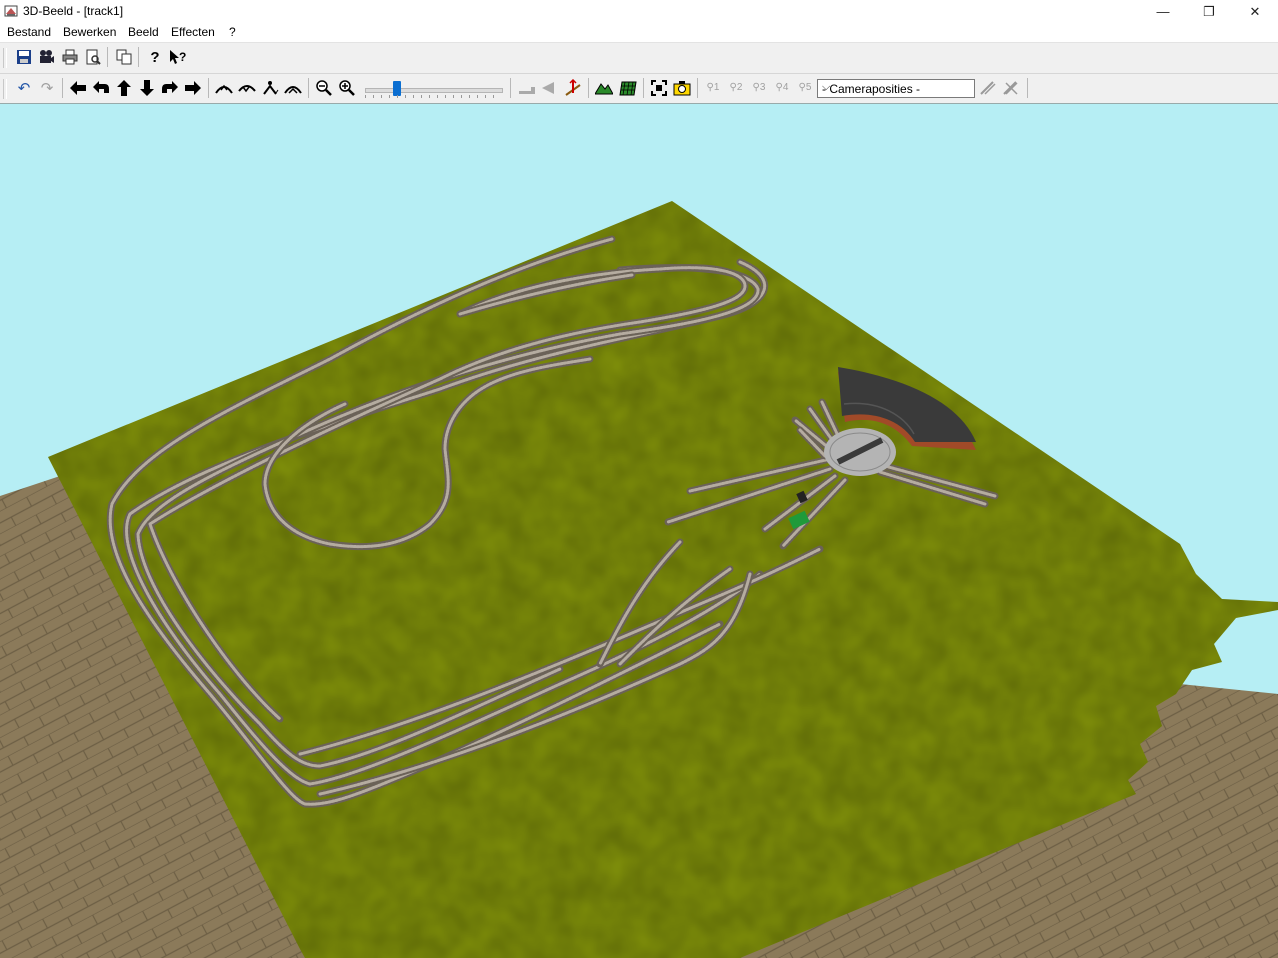  Describe the element at coordinates (628, 88) in the screenshot. I see `grid-icon` at that location.